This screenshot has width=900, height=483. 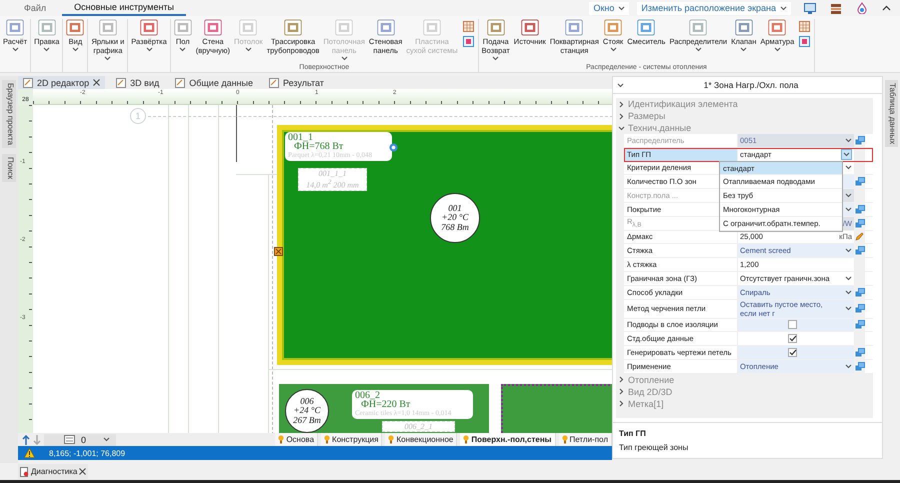 What do you see at coordinates (654, 447) in the screenshot?
I see `description-text: Тип греющей зоны` at bounding box center [654, 447].